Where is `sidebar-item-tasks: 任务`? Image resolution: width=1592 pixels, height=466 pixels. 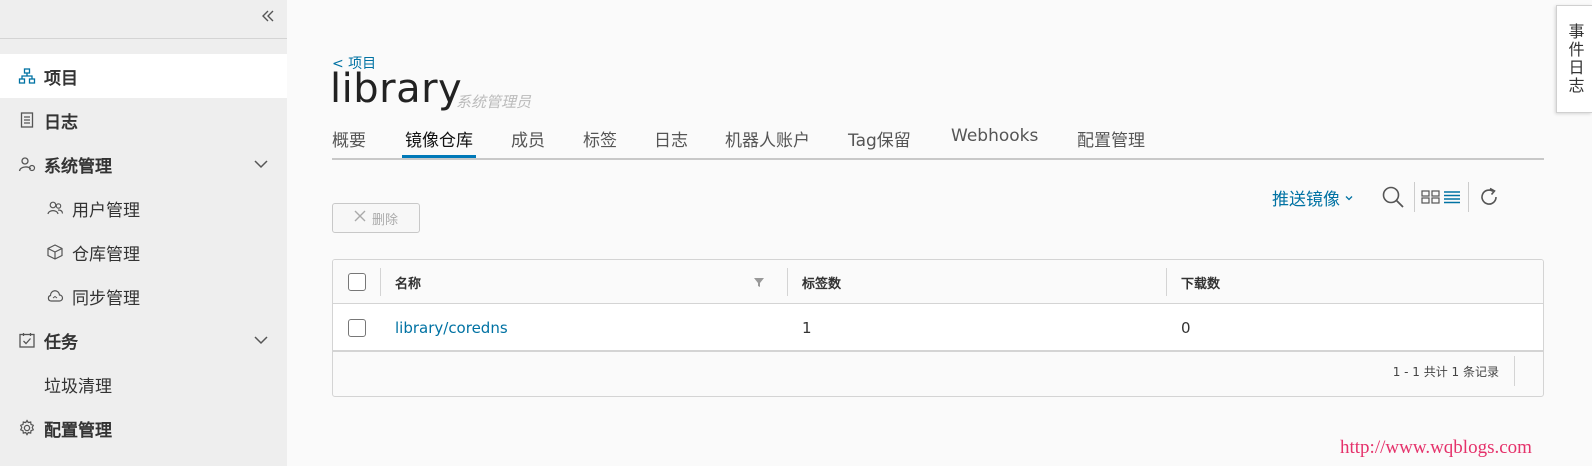
sidebar-item-tasks: 任务 is located at coordinates (143, 340).